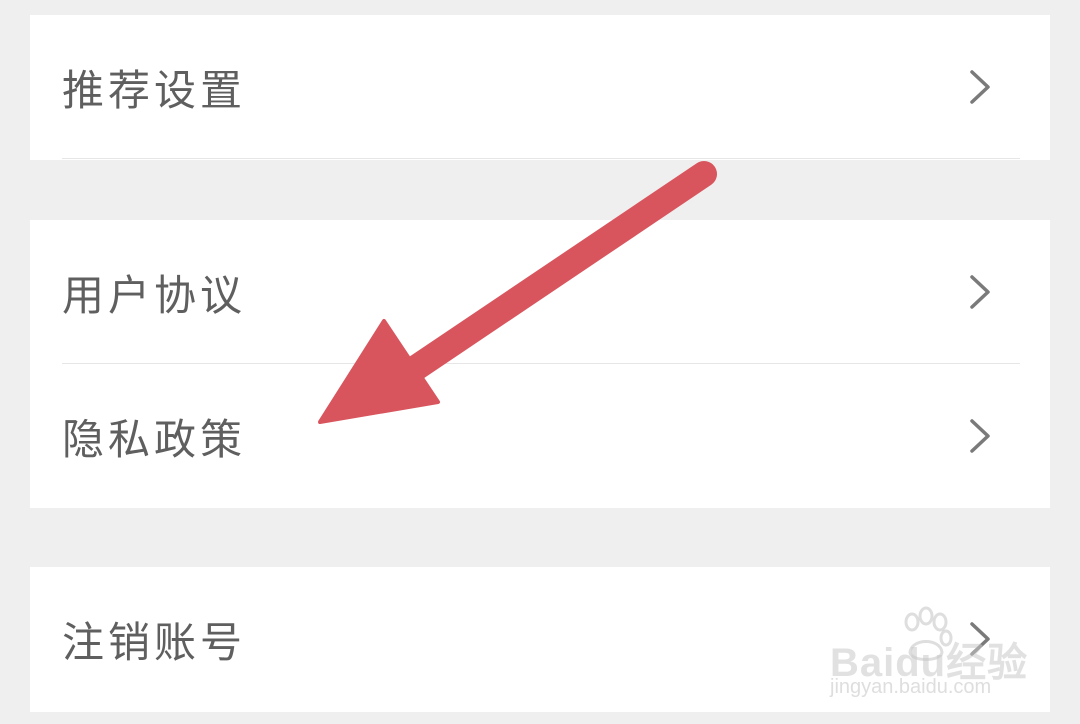 This screenshot has width=1080, height=724. Describe the element at coordinates (154, 295) in the screenshot. I see `settings-item-label: 用户协议` at that location.